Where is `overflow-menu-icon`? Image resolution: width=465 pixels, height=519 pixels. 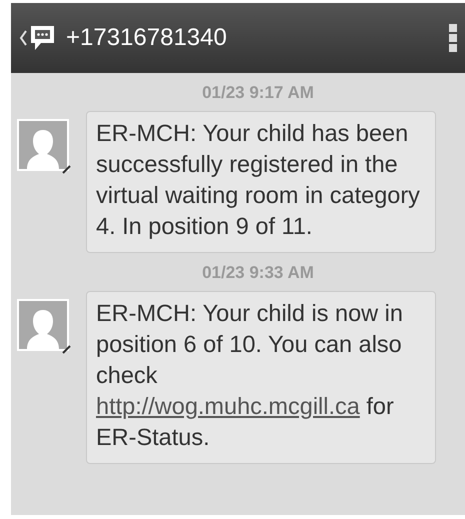
overflow-menu-icon is located at coordinates (453, 38).